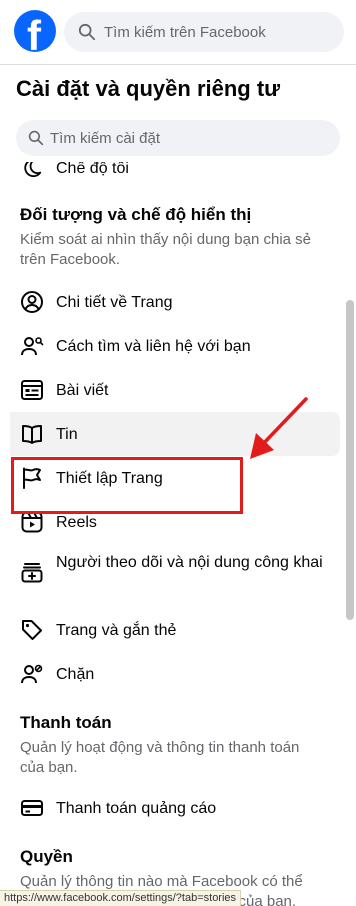 The width and height of the screenshot is (356, 906). What do you see at coordinates (136, 808) in the screenshot?
I see `menu-item-label: Thanh toán quảng cáo` at bounding box center [136, 808].